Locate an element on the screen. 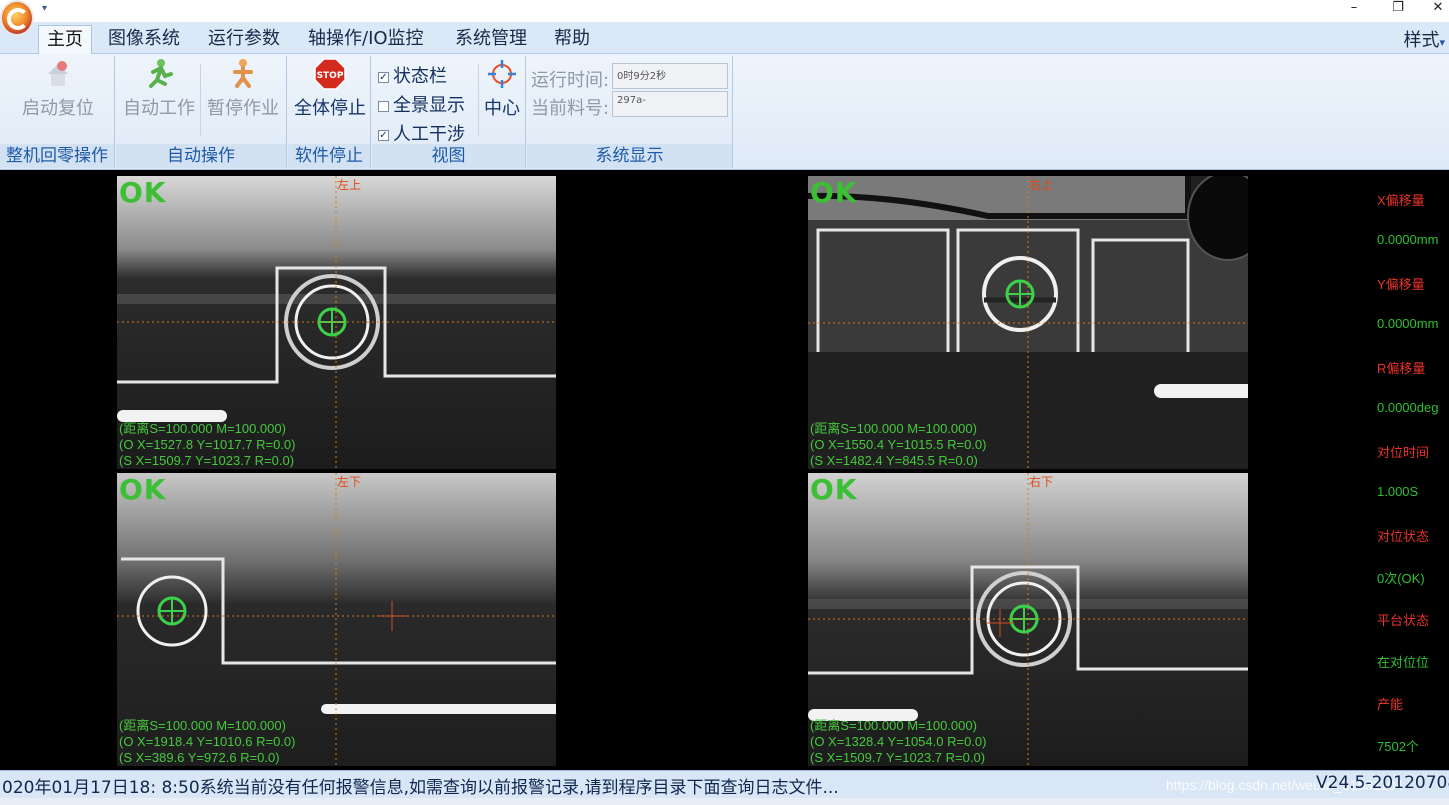 Image resolution: width=1449 pixels, height=805 pixels. running-man-icon is located at coordinates (161, 73).